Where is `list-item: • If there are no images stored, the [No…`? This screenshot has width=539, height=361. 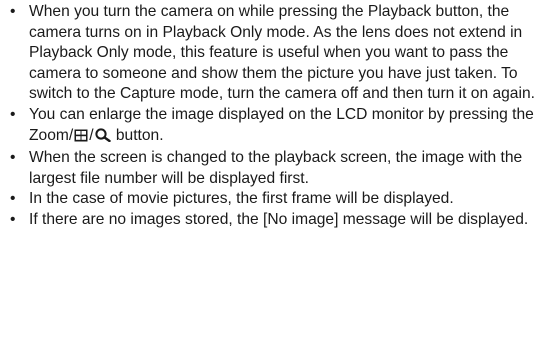
list-item: • If there are no images stored, the [No… is located at coordinates (271, 220).